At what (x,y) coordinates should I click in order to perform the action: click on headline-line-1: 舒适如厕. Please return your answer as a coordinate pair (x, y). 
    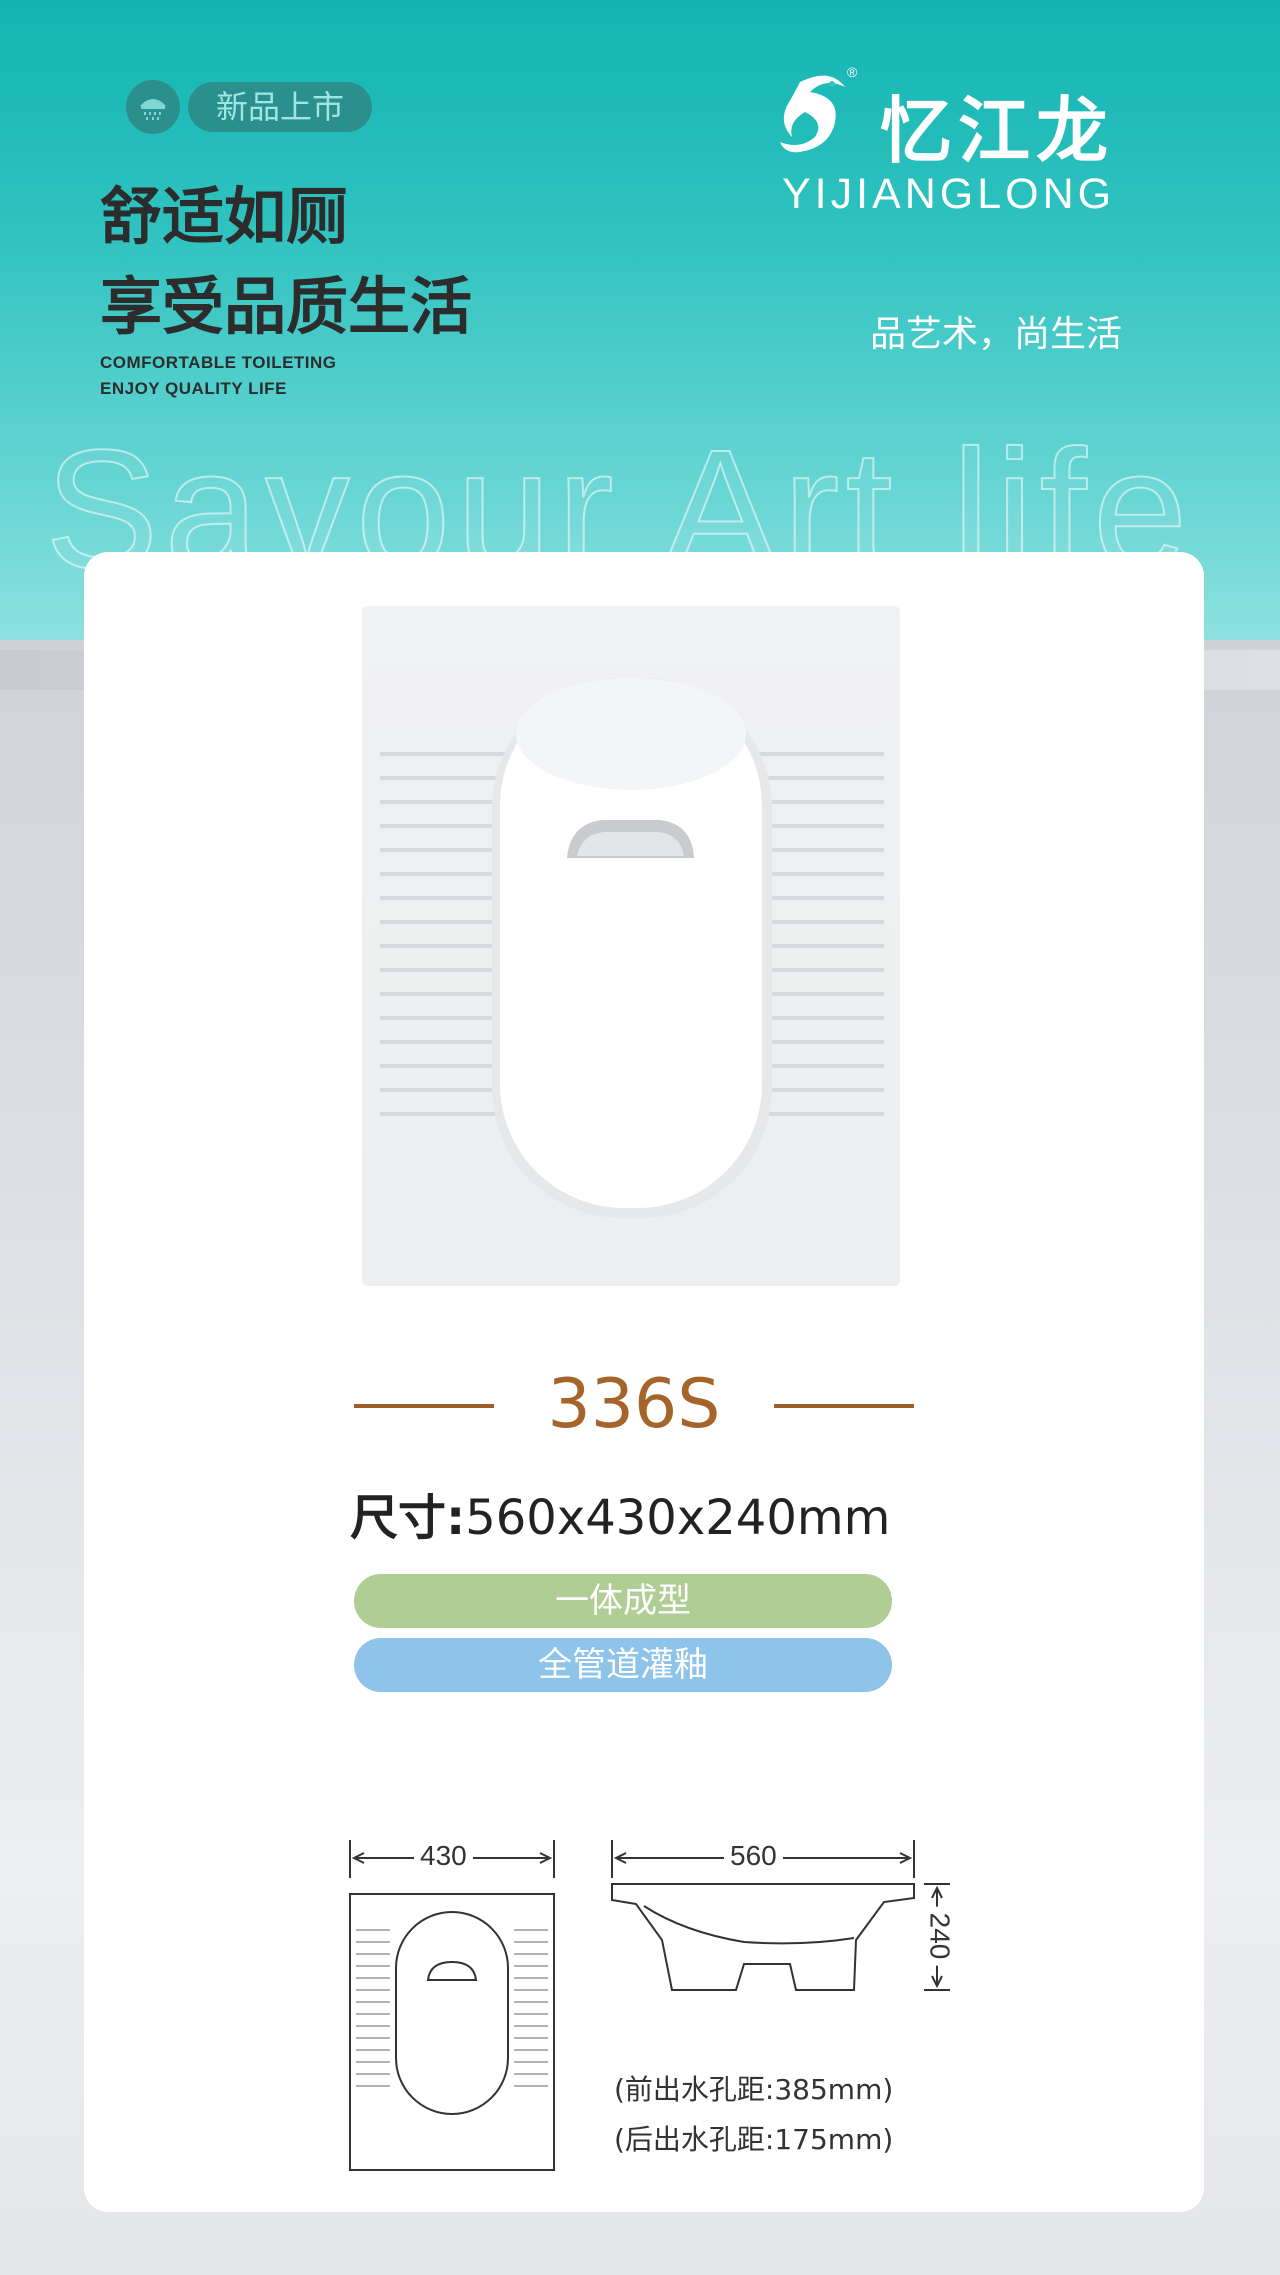
    Looking at the image, I should click on (224, 216).